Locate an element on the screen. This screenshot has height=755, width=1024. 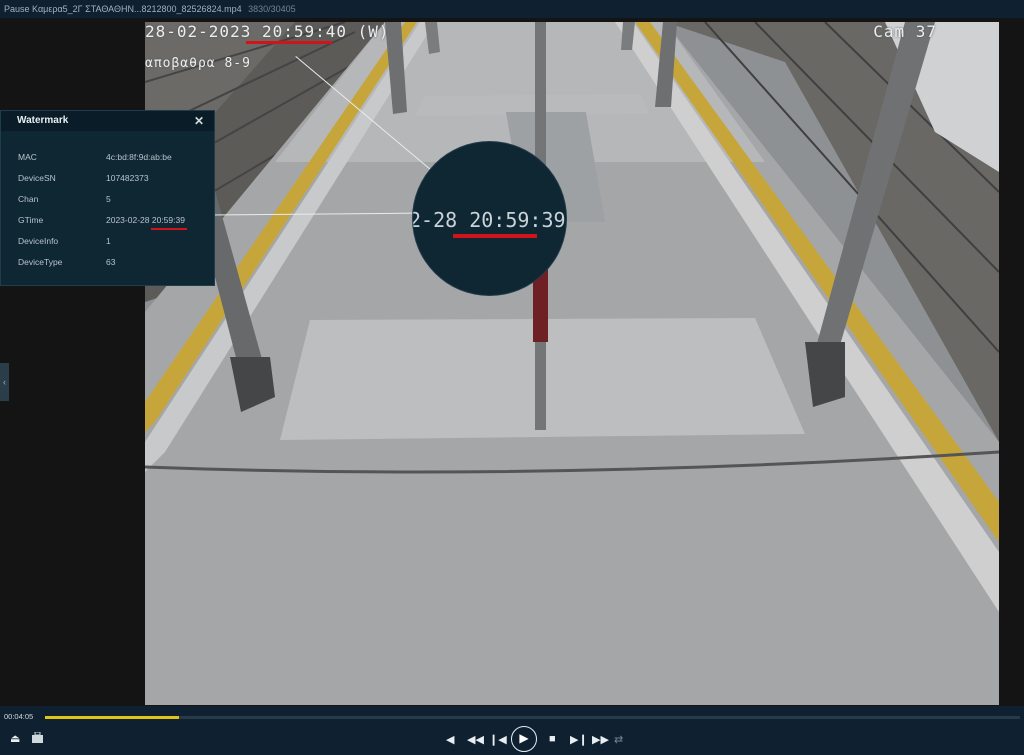
fast-forward-icon: ▶▶ is located at coordinates (600, 739).